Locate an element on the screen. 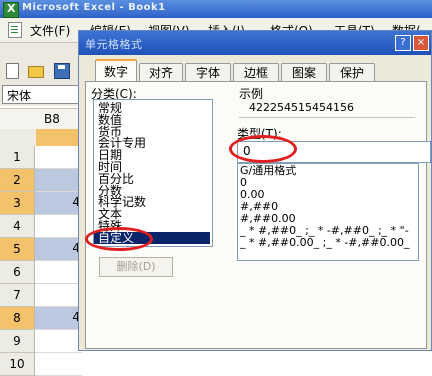 This screenshot has height=376, width=432. column-header-b is located at coordinates (59, 137).